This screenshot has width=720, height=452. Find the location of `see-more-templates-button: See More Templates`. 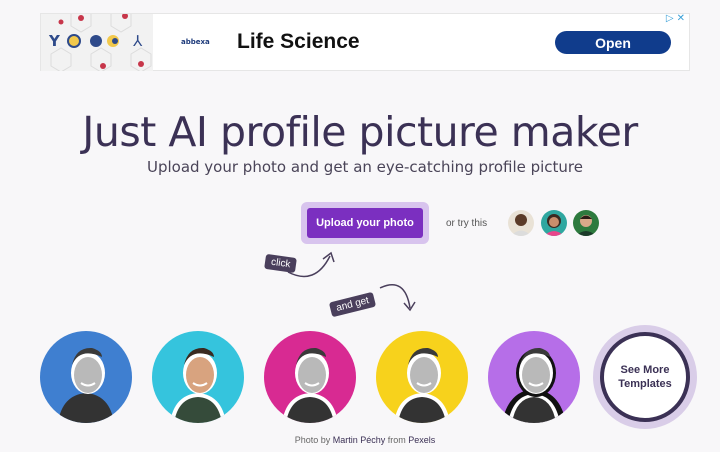

see-more-templates-button: See More Templates is located at coordinates (645, 377).